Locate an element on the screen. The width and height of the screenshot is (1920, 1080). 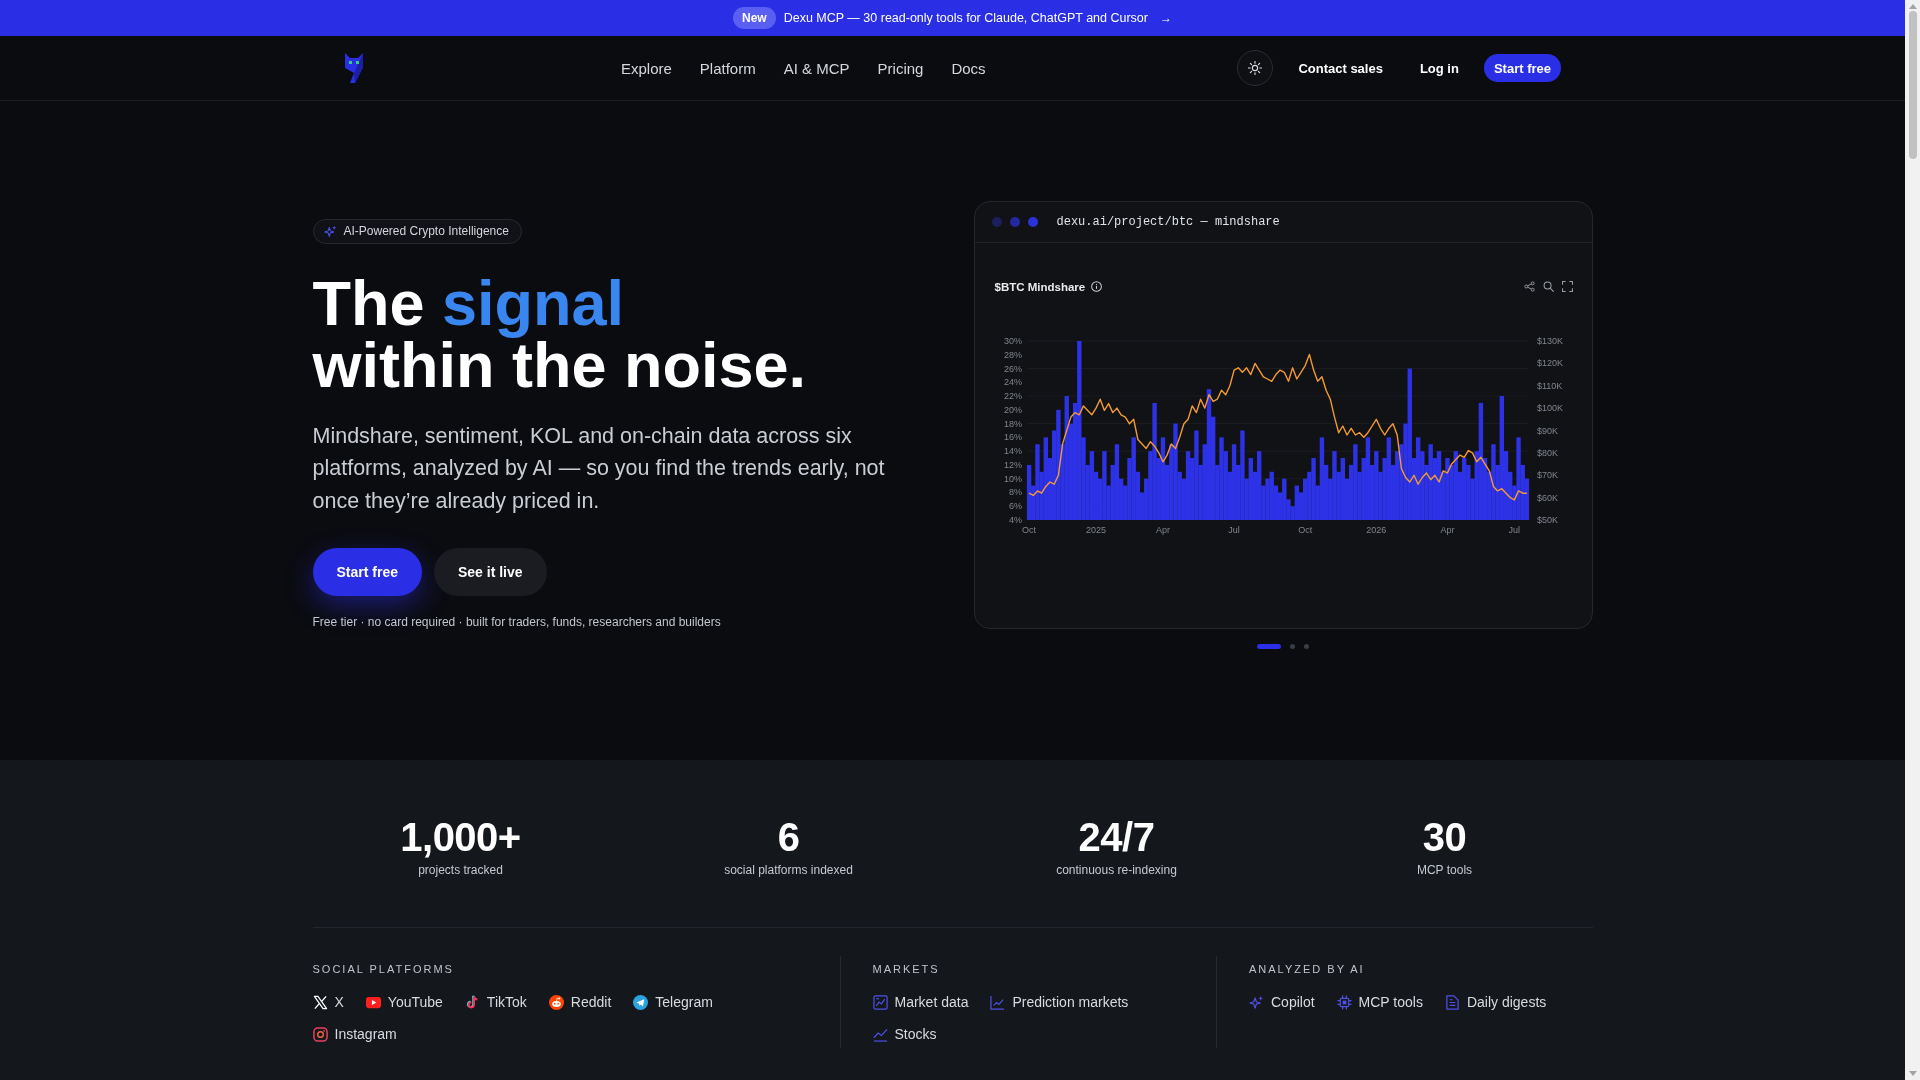
stat-value: 6 is located at coordinates (788, 837).